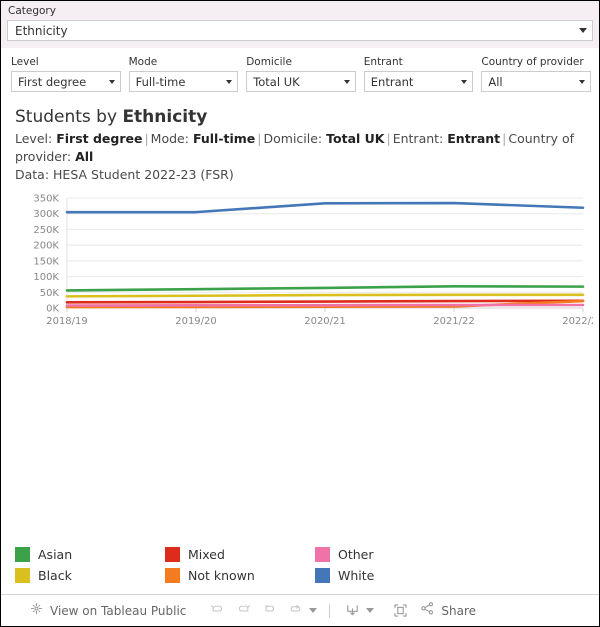 This screenshot has width=600, height=627. I want to click on y-axis-tick-label: 150K, so click(46, 261).